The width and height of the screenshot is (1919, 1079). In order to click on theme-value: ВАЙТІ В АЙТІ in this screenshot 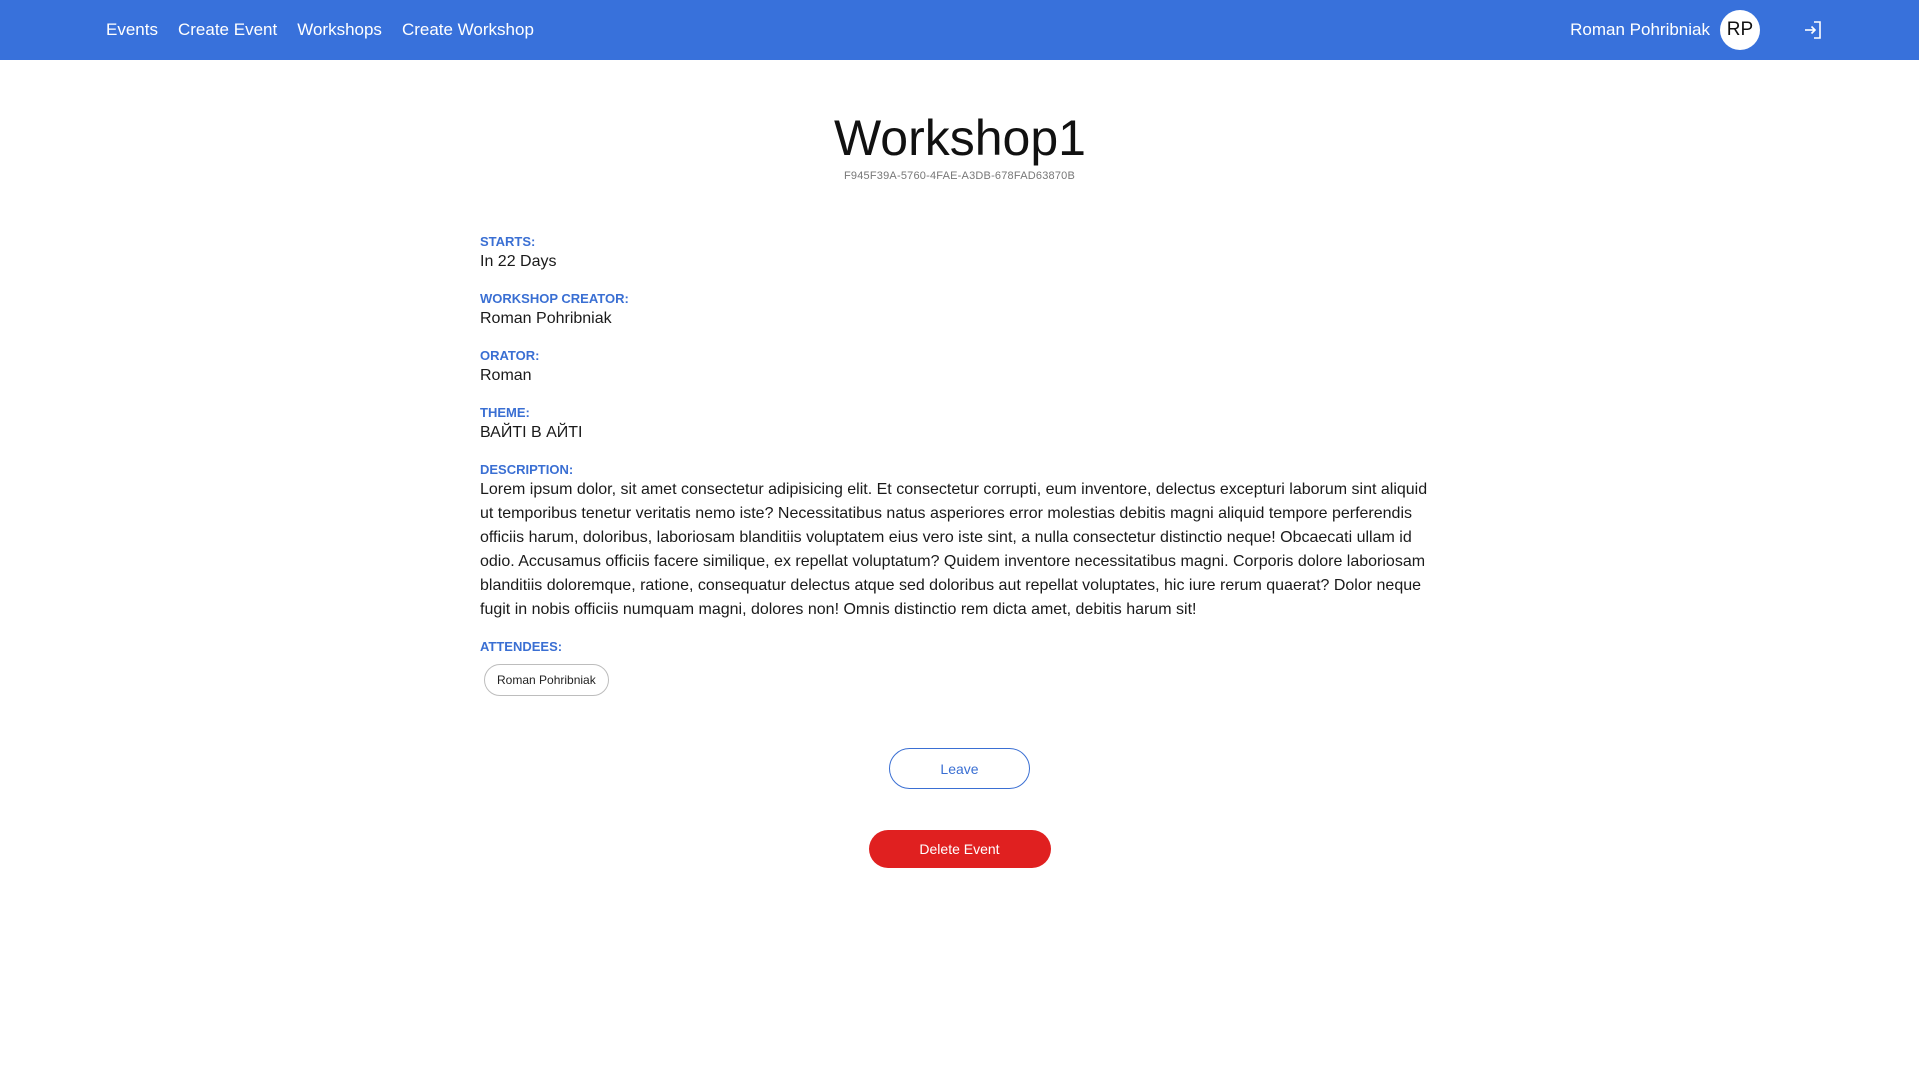, I will do `click(531, 432)`.